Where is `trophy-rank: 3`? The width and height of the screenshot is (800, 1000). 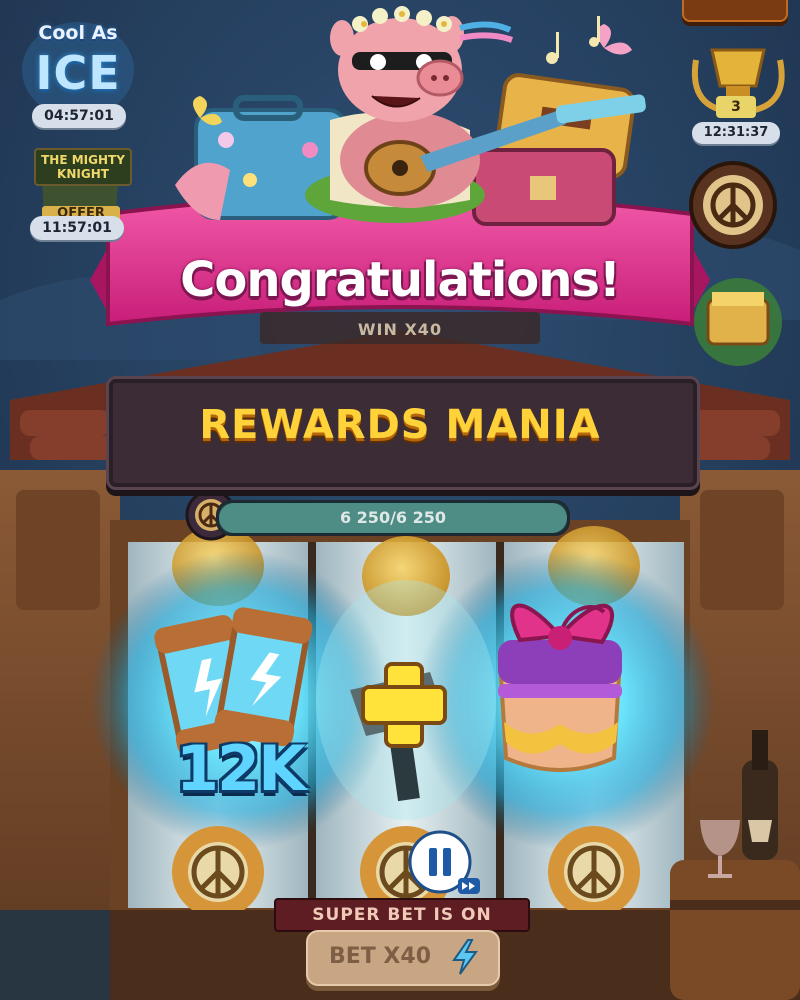
trophy-rank: 3 is located at coordinates (736, 107).